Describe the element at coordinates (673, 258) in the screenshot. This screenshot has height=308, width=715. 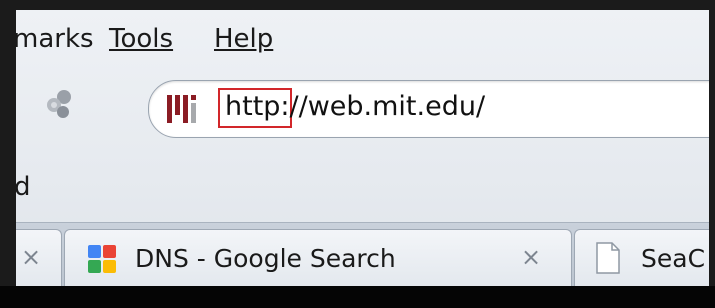
I see `tab-title: SeaC` at that location.